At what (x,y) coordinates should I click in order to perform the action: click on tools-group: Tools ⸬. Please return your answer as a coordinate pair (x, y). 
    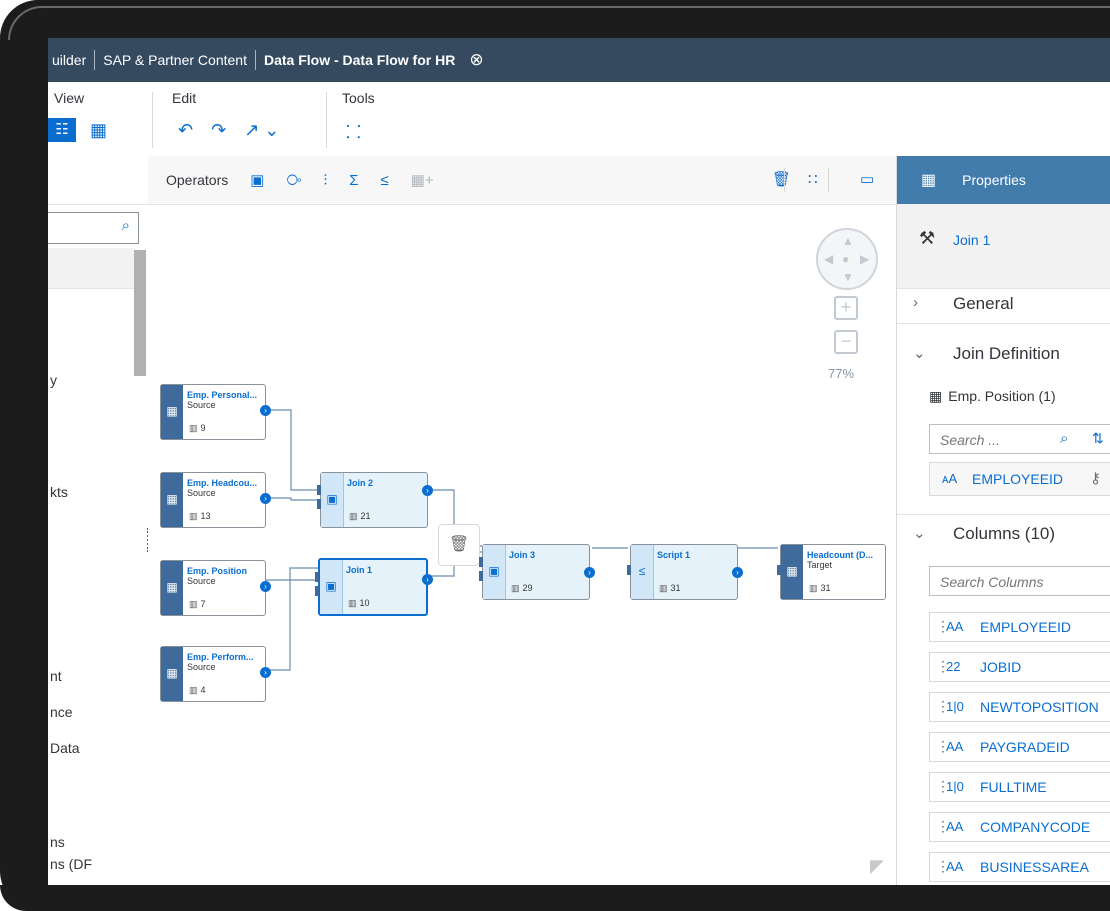
    Looking at the image, I should click on (358, 116).